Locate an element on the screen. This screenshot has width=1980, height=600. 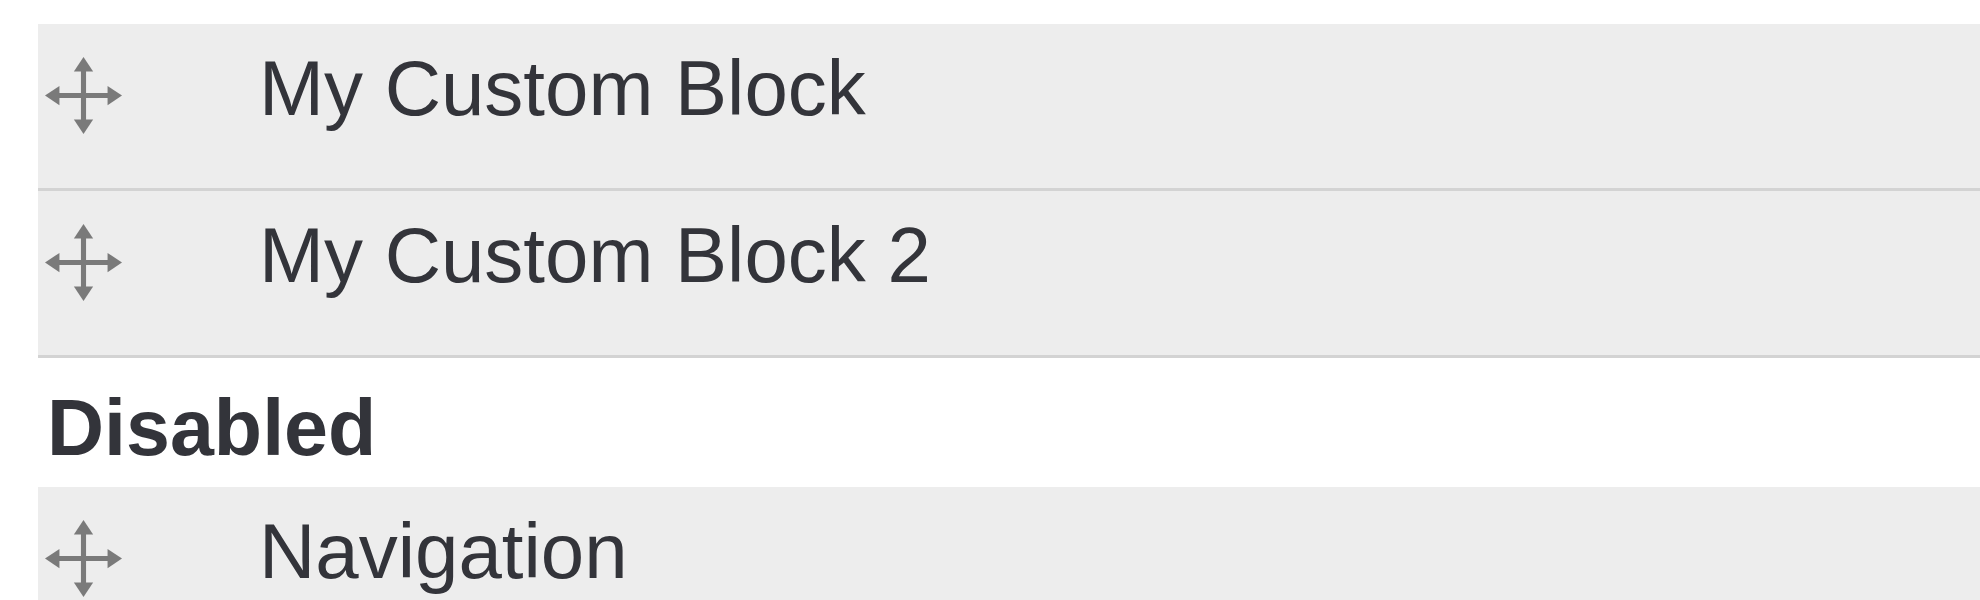
section-heading: Disabled is located at coordinates (212, 428).